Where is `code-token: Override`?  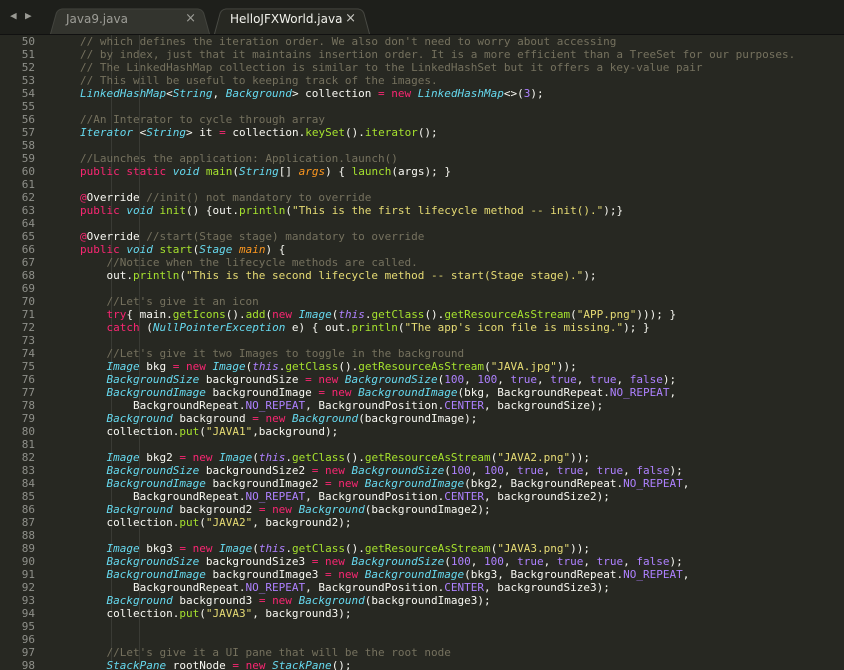
code-token: Override is located at coordinates (116, 197).